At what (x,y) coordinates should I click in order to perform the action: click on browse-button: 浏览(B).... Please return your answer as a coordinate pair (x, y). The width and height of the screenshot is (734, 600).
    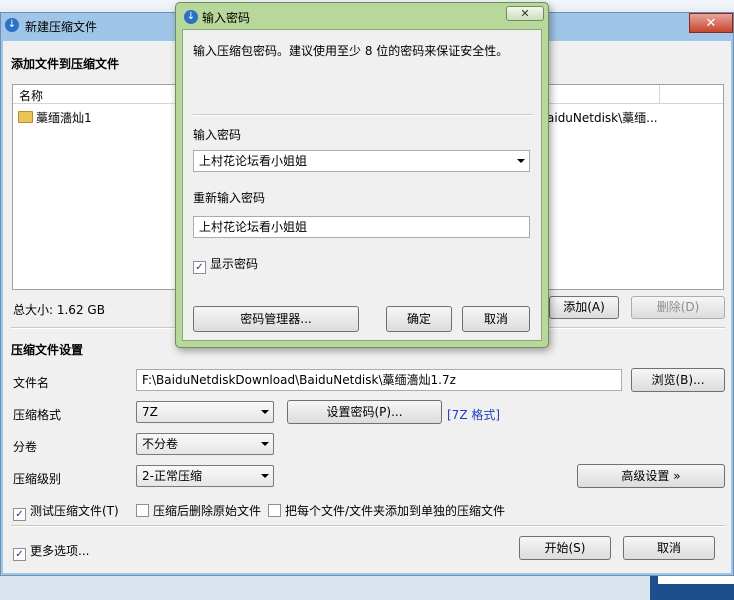
    Looking at the image, I should click on (678, 380).